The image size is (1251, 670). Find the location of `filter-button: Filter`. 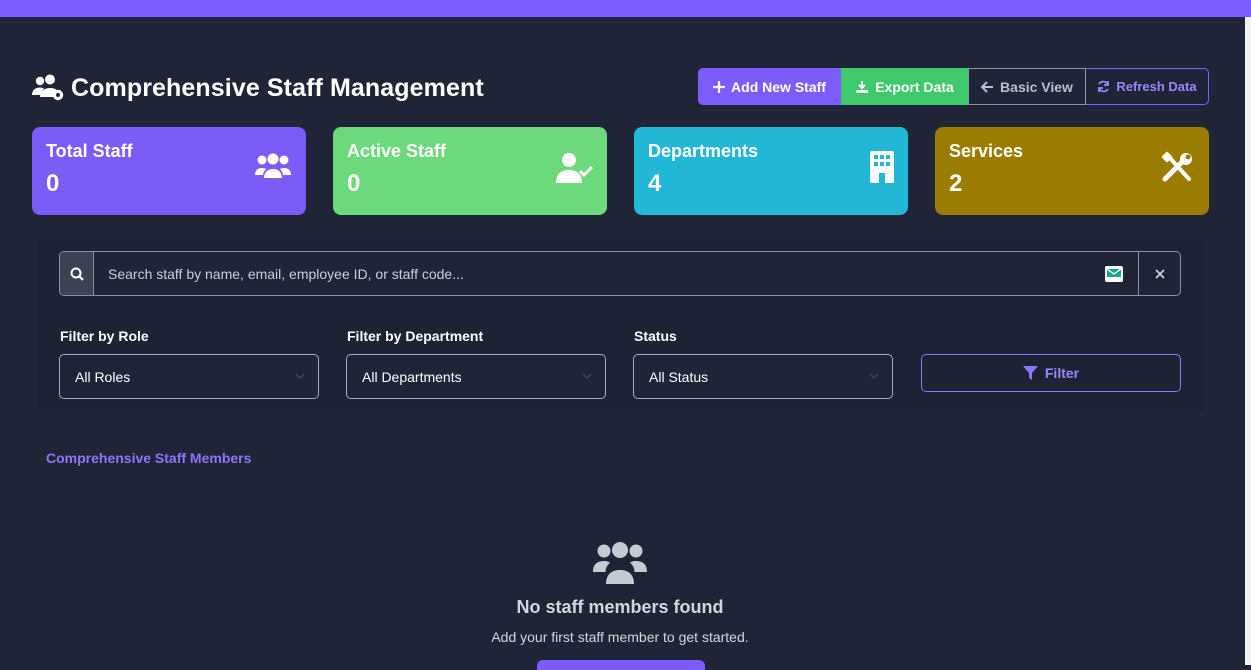

filter-button: Filter is located at coordinates (1051, 373).